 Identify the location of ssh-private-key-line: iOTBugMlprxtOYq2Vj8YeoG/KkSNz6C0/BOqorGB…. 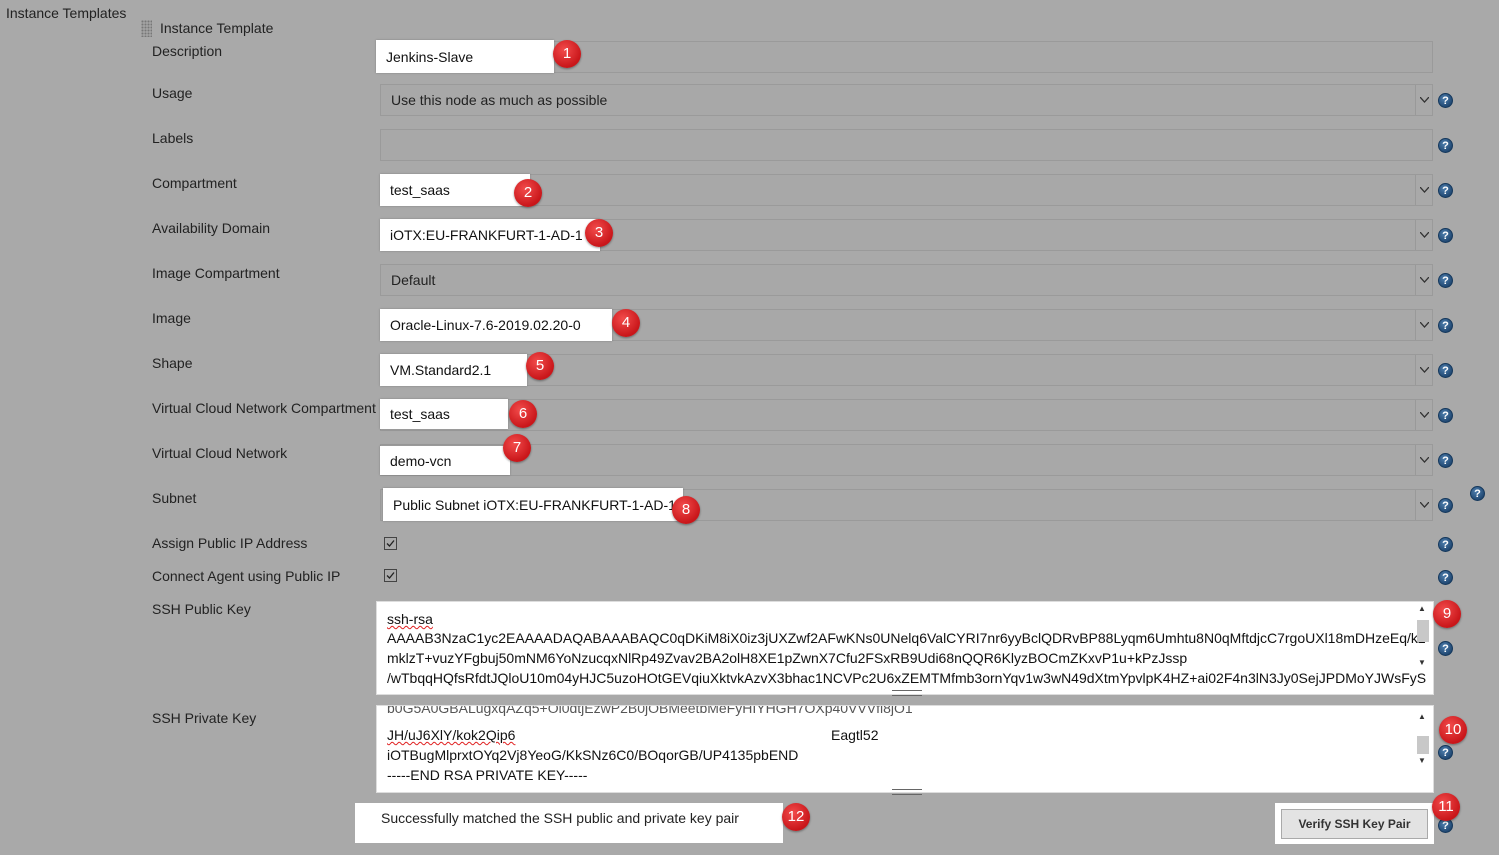
(593, 755).